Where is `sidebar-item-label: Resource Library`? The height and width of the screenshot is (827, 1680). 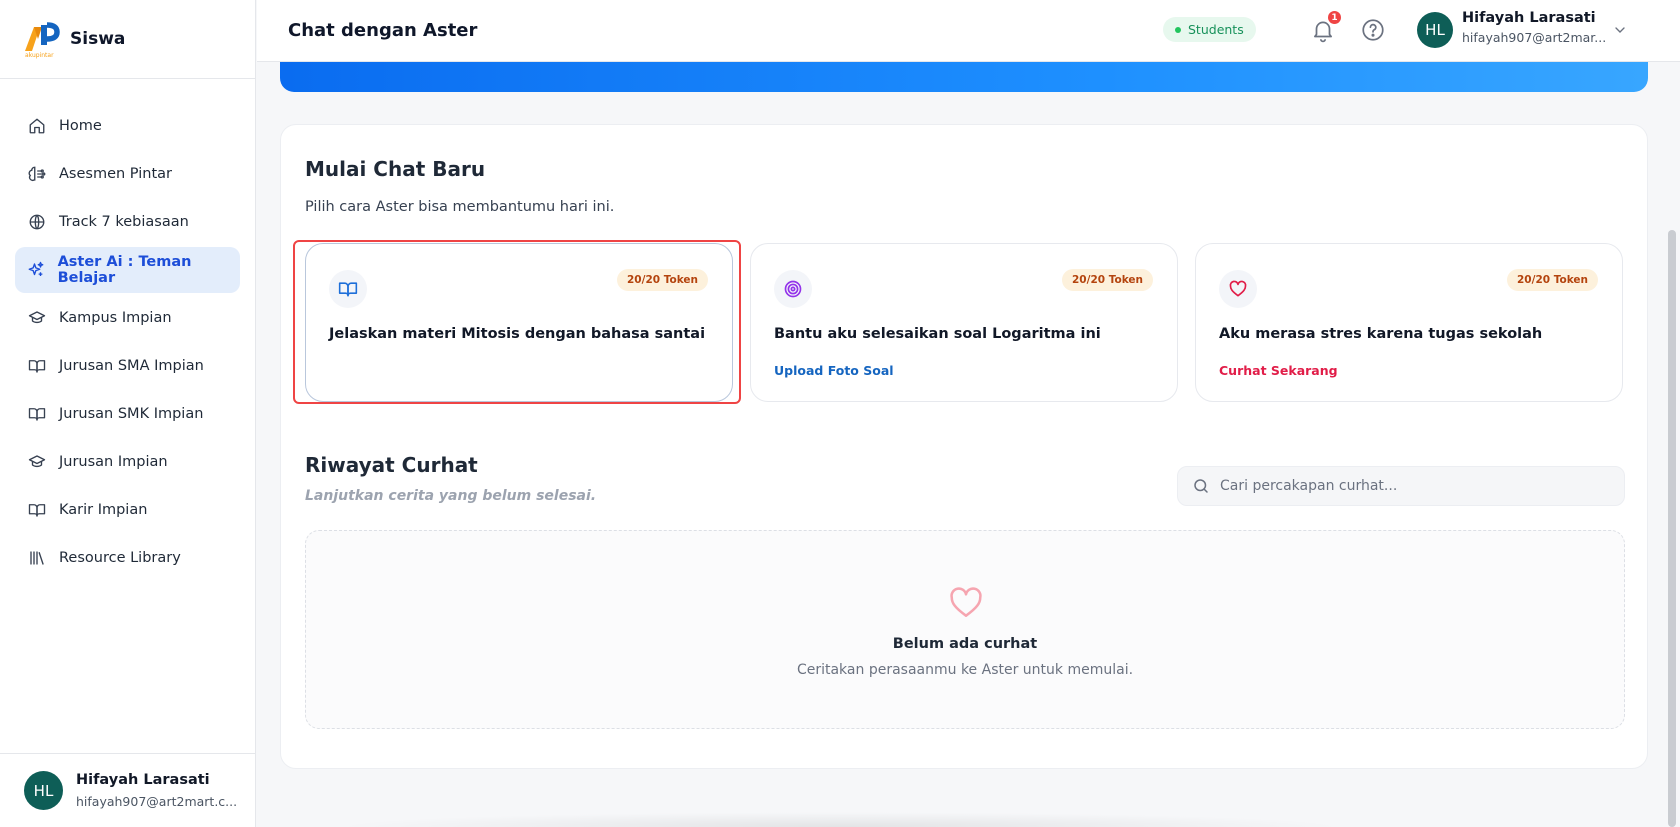
sidebar-item-label: Resource Library is located at coordinates (120, 558).